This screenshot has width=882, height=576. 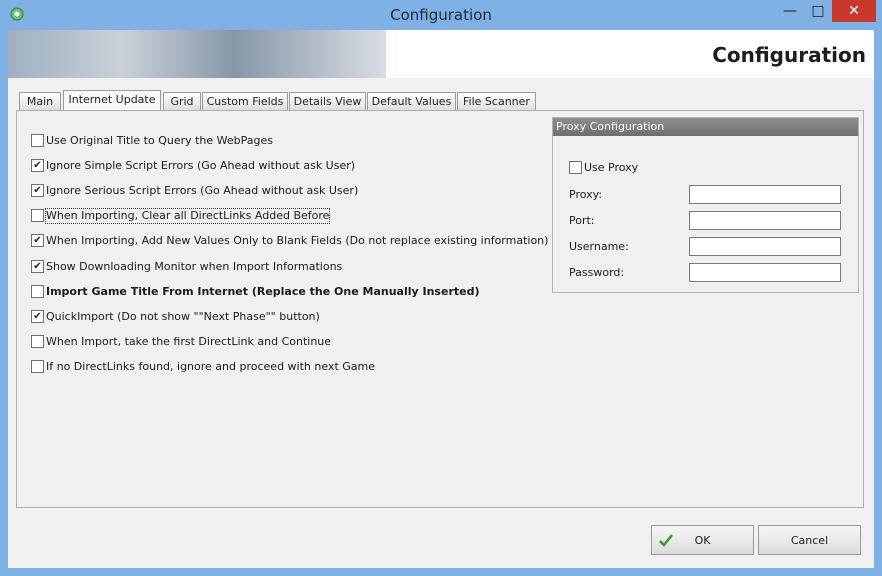 I want to click on title-bar: Configuration — □ ✕, so click(x=441, y=15).